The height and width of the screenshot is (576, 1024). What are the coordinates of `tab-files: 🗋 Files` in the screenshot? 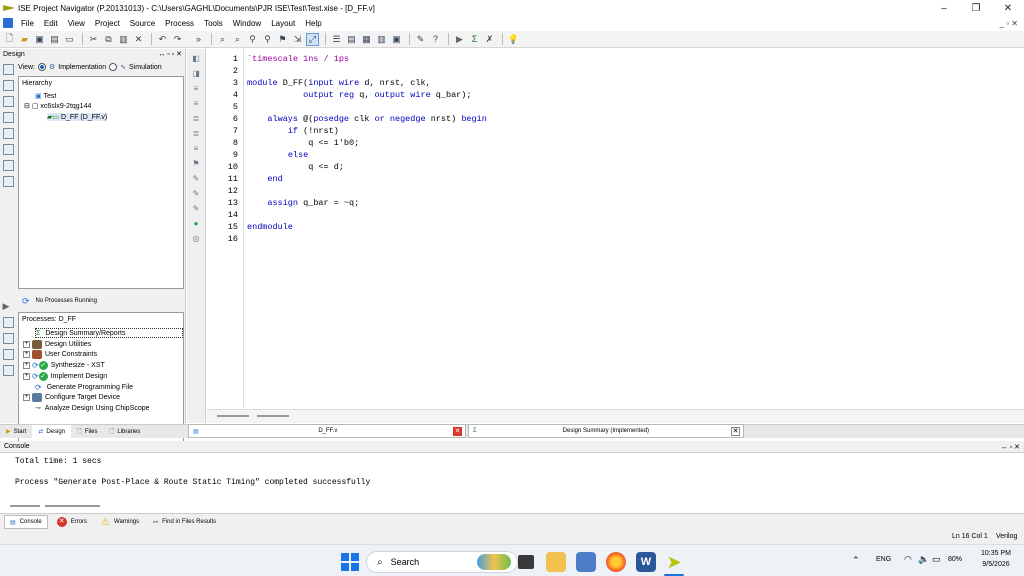 It's located at (87, 432).